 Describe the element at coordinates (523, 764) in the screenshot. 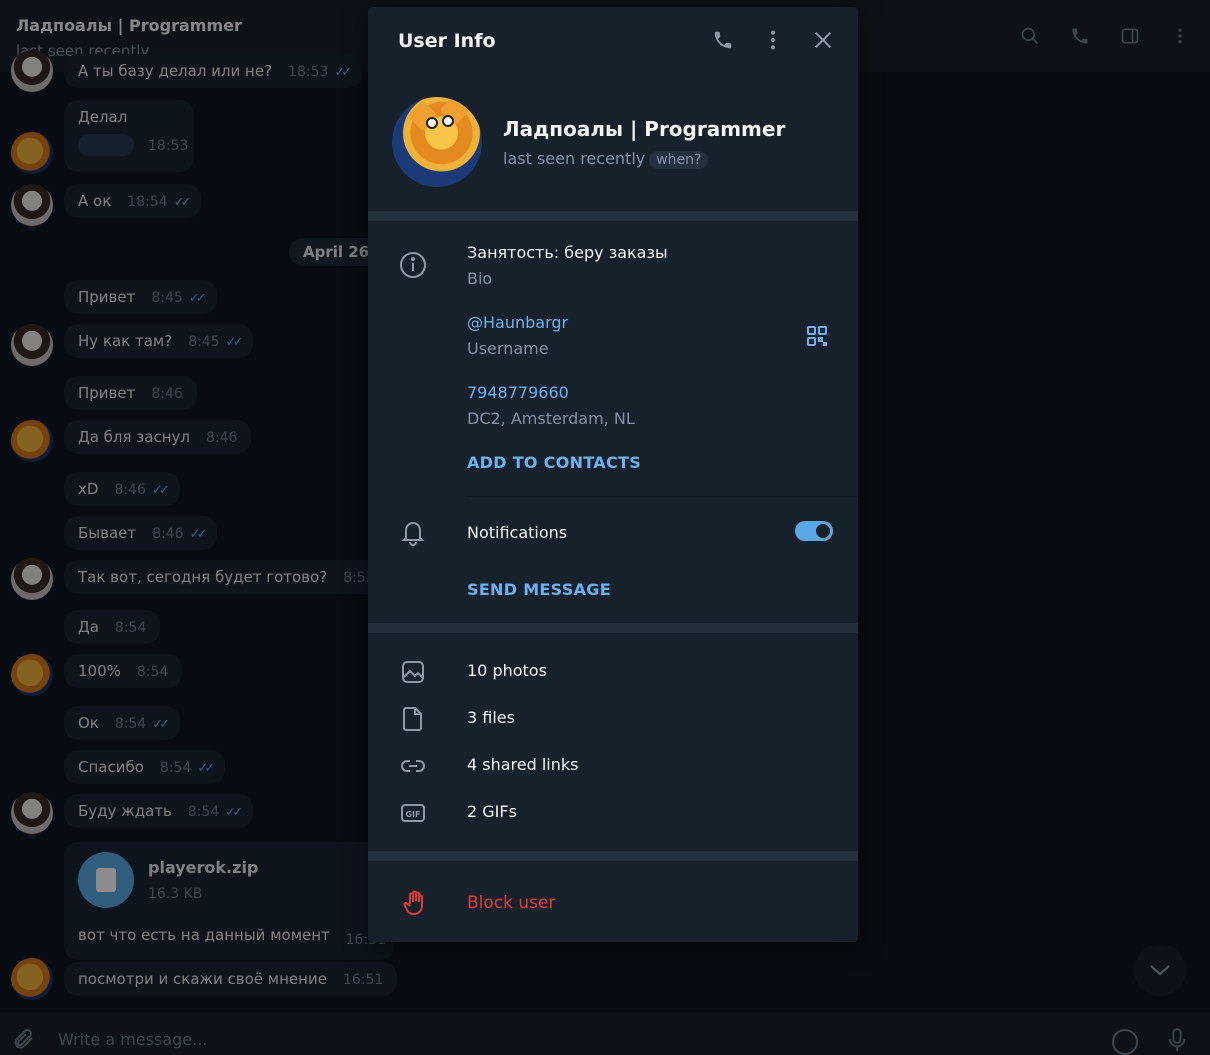

I see `media-links-link: 4 shared links` at that location.